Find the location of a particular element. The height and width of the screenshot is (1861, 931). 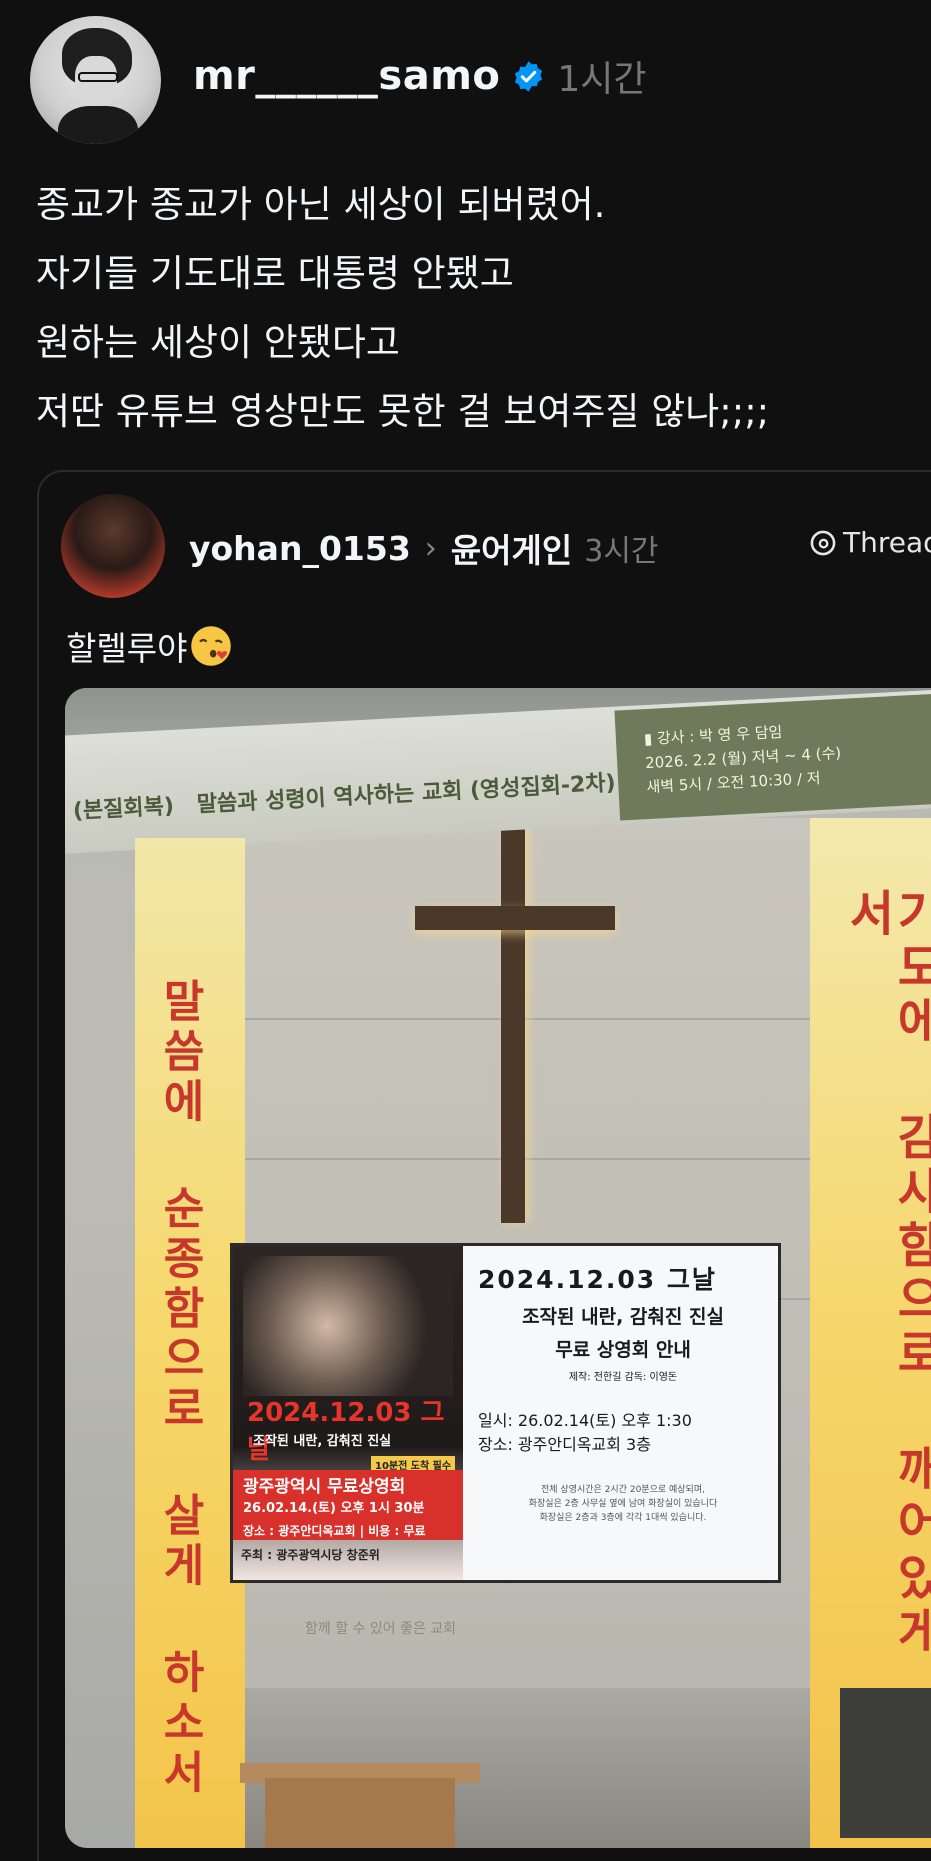

poster-red-line-2: 26.02.14.(토) 오후 1시 30분 is located at coordinates (334, 1508).